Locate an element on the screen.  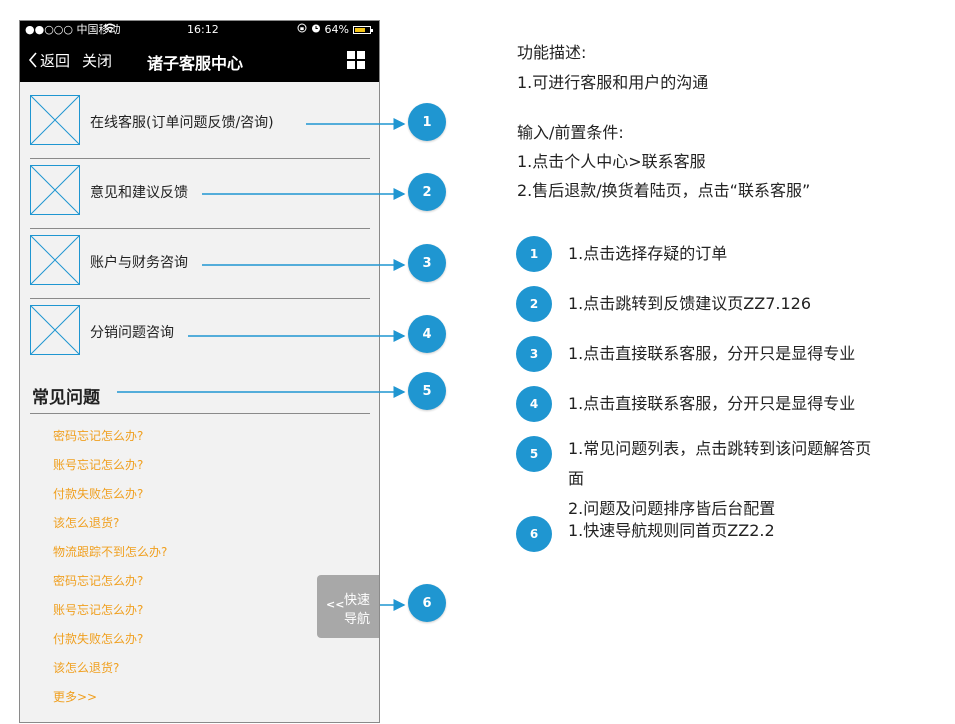
status-icons: 64% is located at coordinates (335, 30).